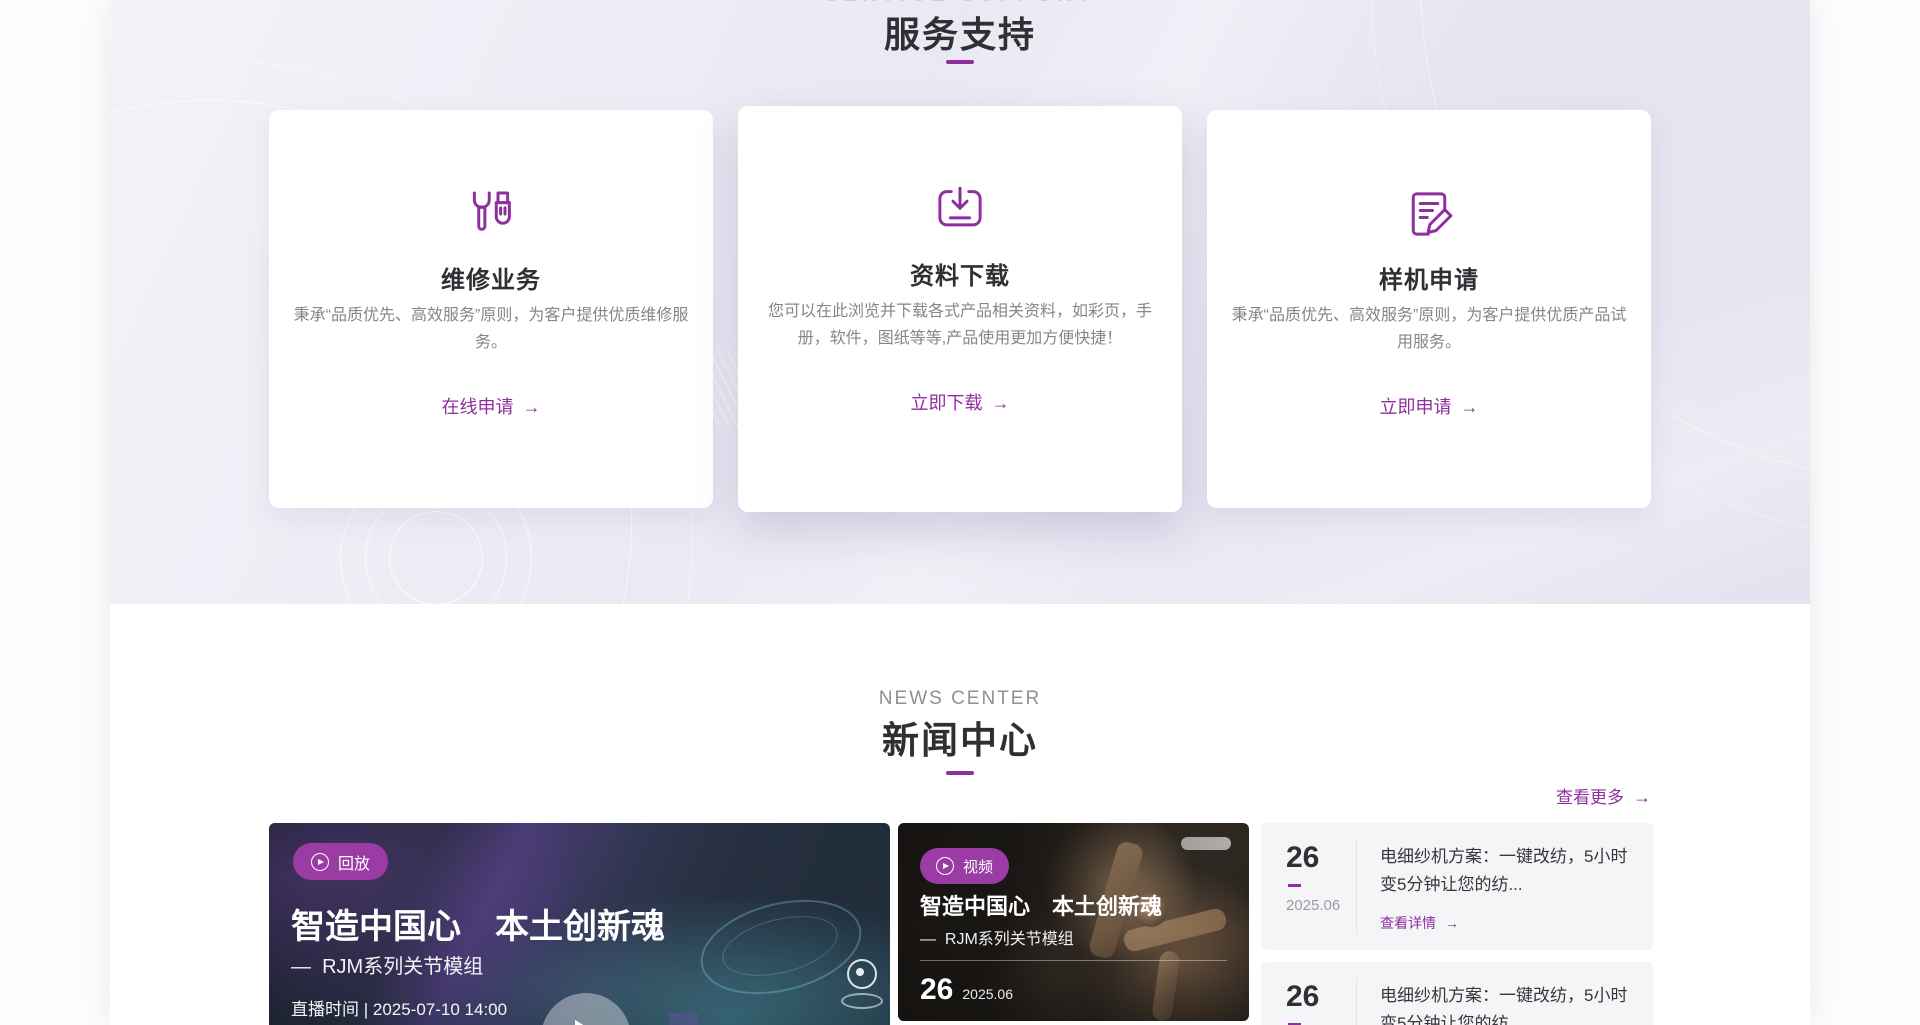 The height and width of the screenshot is (1025, 1920). What do you see at coordinates (997, 939) in the screenshot?
I see `video-subtitle: — RJM系列关节模组` at bounding box center [997, 939].